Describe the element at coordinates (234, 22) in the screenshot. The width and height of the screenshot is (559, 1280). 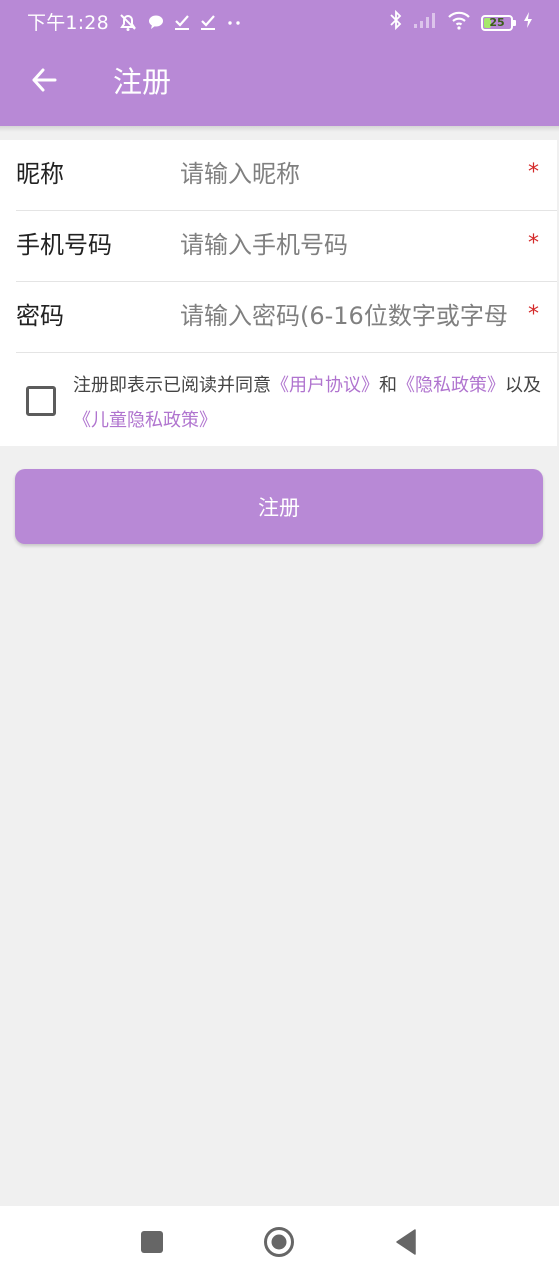
I see `more-dots-icon` at that location.